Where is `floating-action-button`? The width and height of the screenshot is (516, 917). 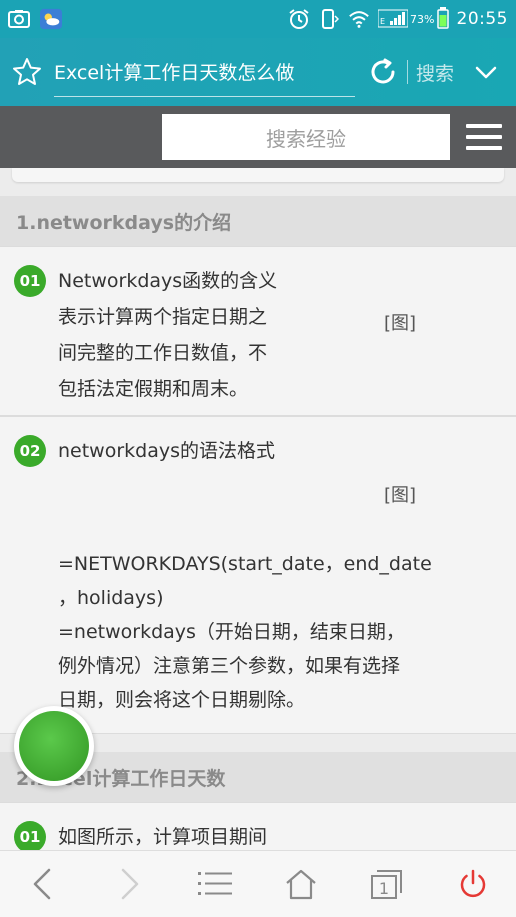
floating-action-button is located at coordinates (54, 746).